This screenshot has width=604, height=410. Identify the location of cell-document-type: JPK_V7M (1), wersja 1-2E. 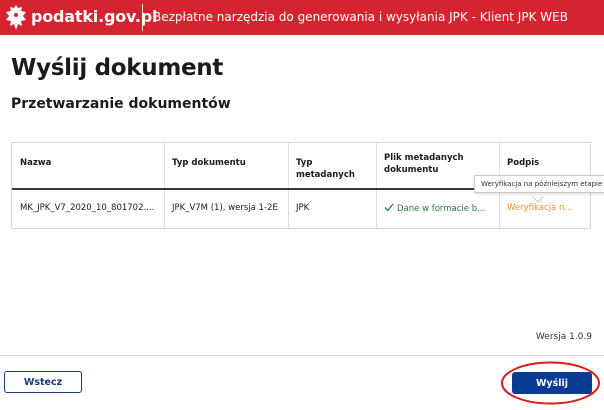
(225, 208).